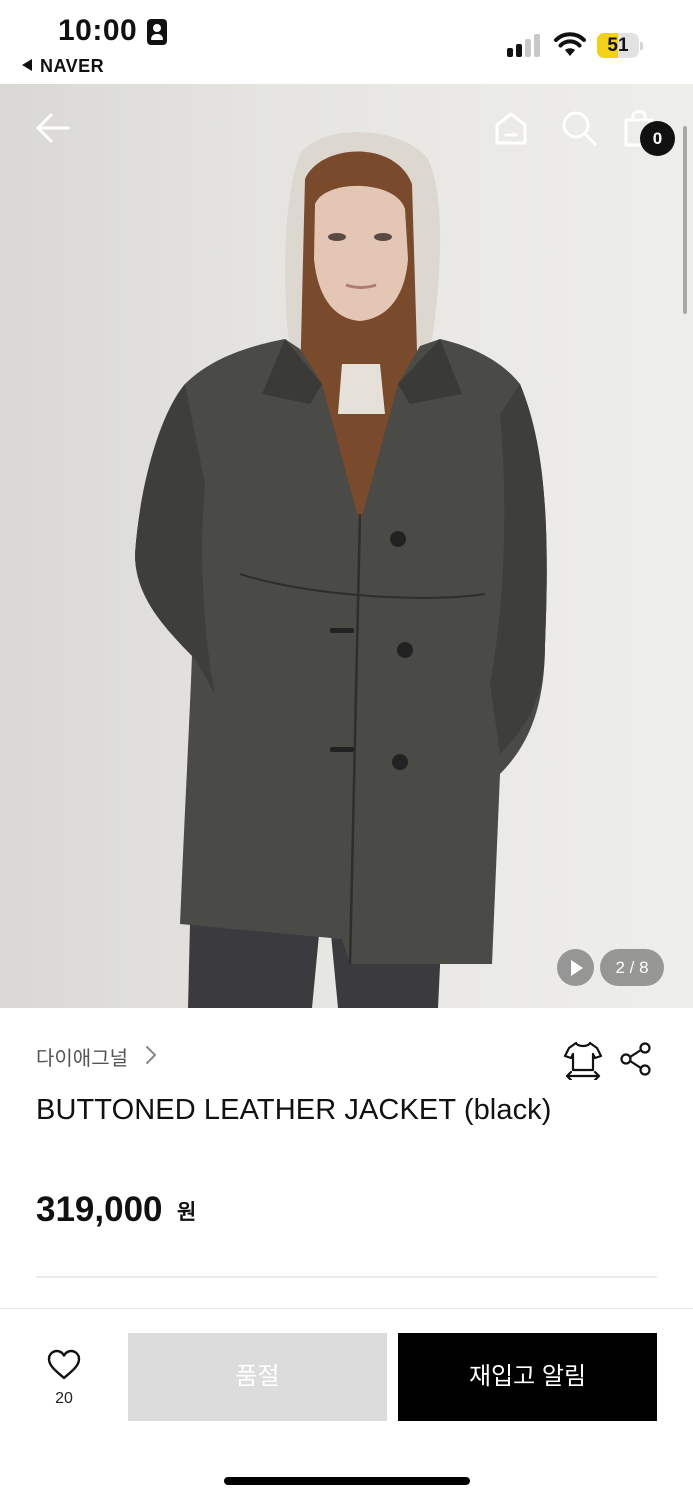 The height and width of the screenshot is (1500, 693). What do you see at coordinates (570, 44) in the screenshot?
I see `wifi-icon` at bounding box center [570, 44].